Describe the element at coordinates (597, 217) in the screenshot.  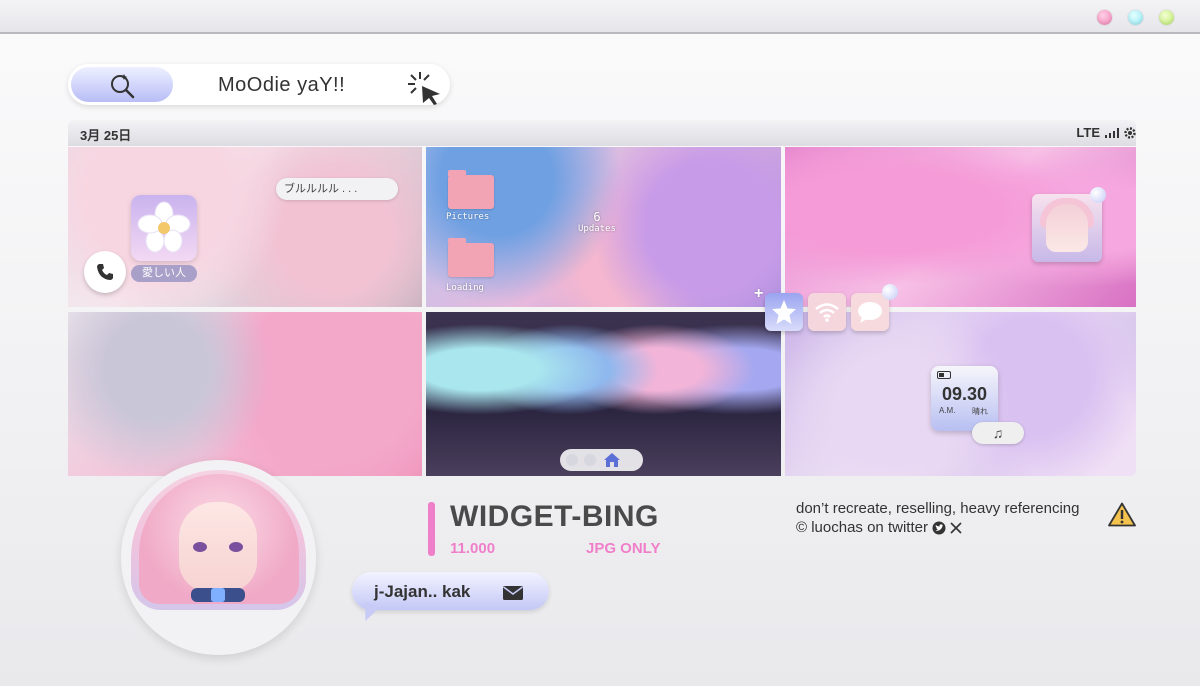
I see `updates-badge: 6` at that location.